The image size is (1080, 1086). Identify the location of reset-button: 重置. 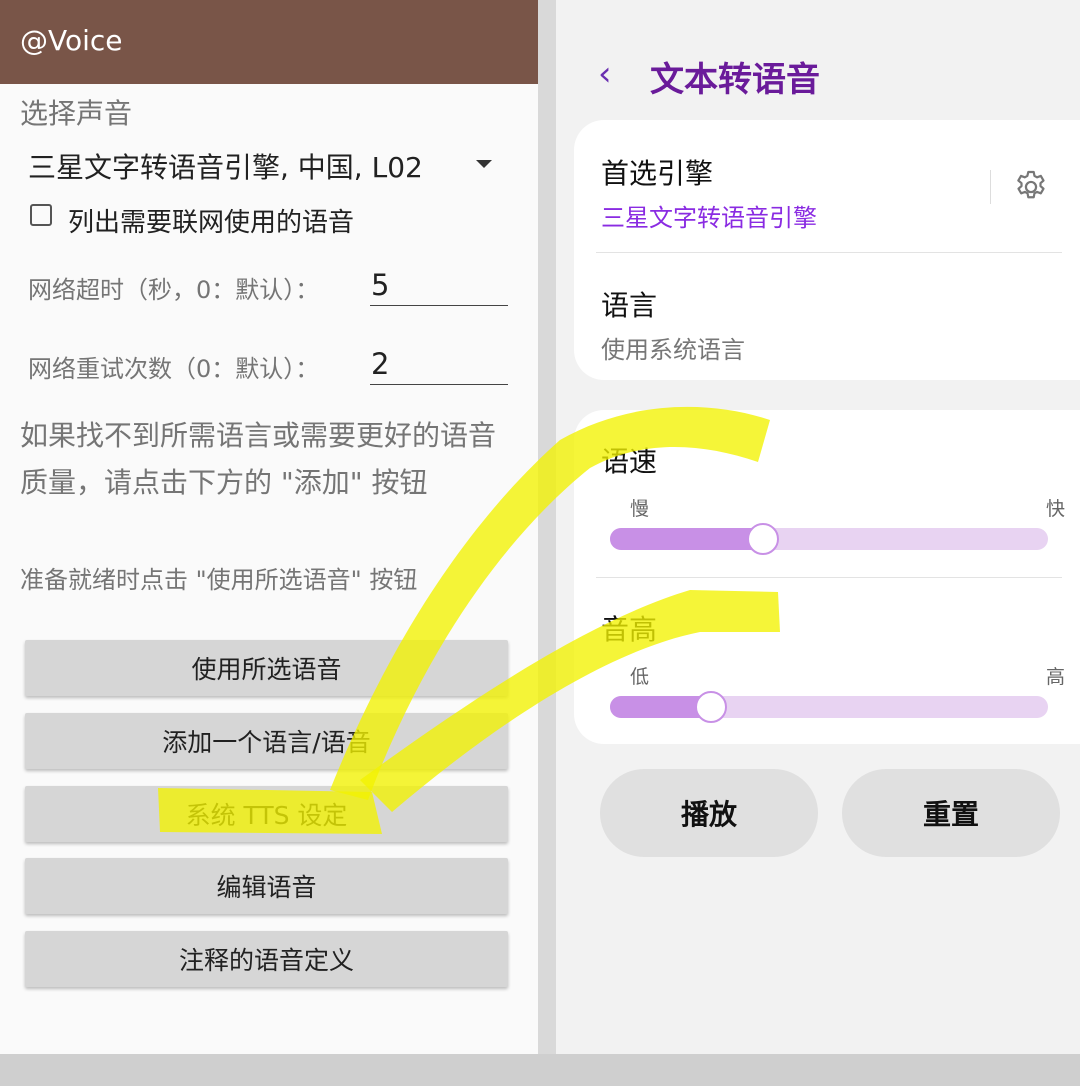
(951, 813).